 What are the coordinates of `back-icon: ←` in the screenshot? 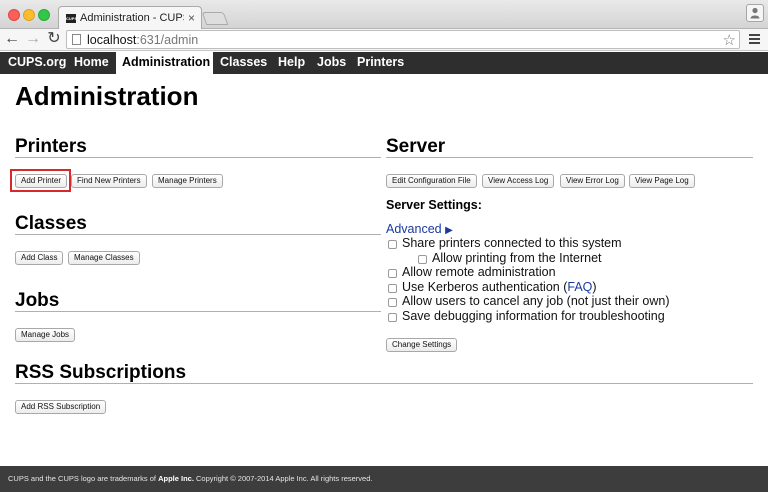 It's located at (12, 39).